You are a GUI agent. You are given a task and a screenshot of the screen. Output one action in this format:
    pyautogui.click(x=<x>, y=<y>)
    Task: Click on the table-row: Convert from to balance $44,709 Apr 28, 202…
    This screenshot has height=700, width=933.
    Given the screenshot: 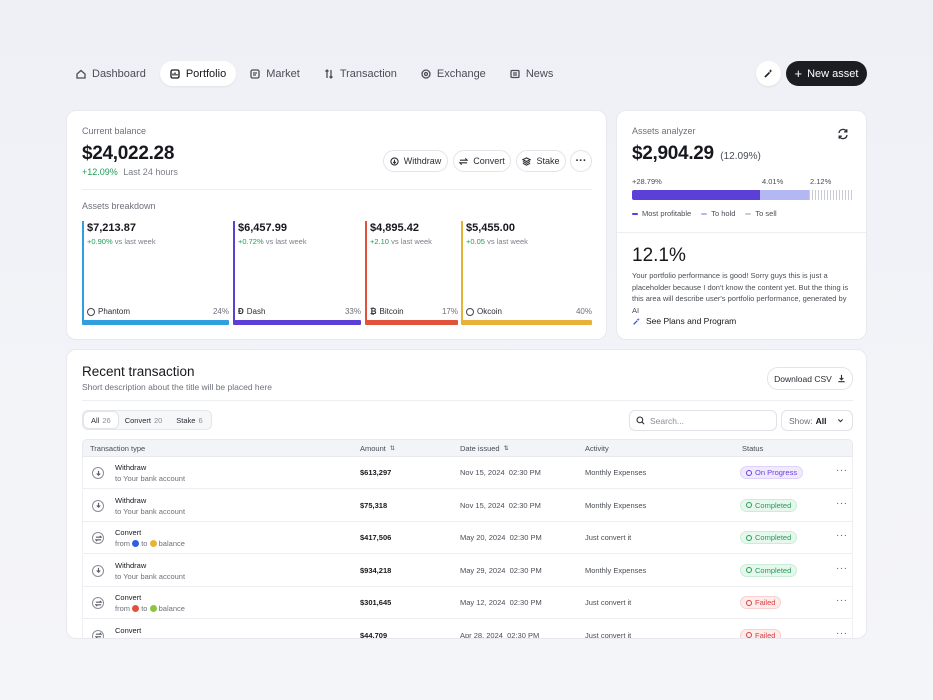 What is the action you would take?
    pyautogui.click(x=467, y=629)
    